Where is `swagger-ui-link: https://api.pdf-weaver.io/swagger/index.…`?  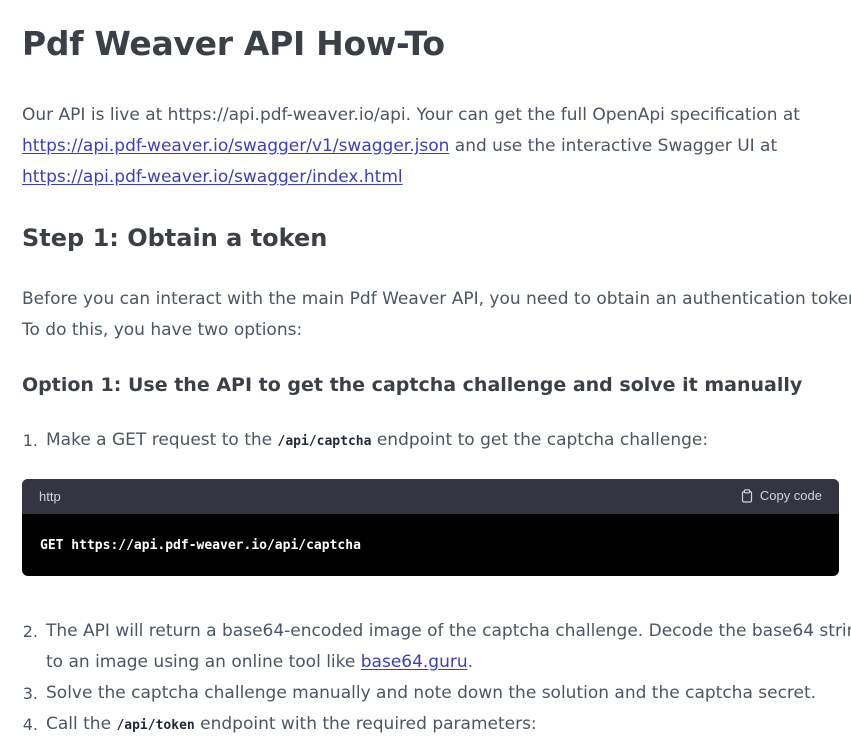 swagger-ui-link: https://api.pdf-weaver.io/swagger/index.… is located at coordinates (212, 177).